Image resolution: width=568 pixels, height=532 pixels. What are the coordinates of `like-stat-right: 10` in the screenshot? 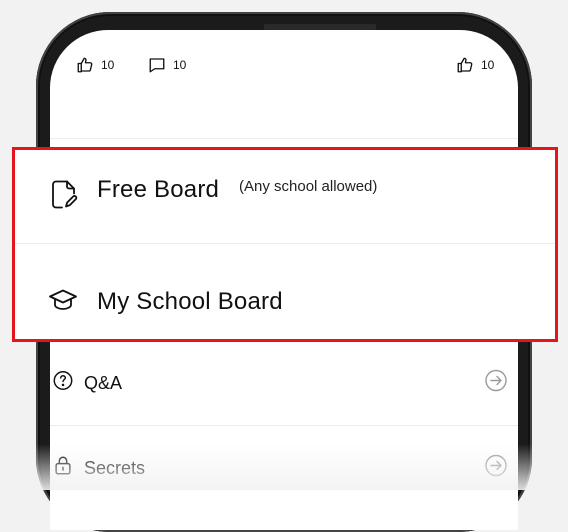 It's located at (475, 65).